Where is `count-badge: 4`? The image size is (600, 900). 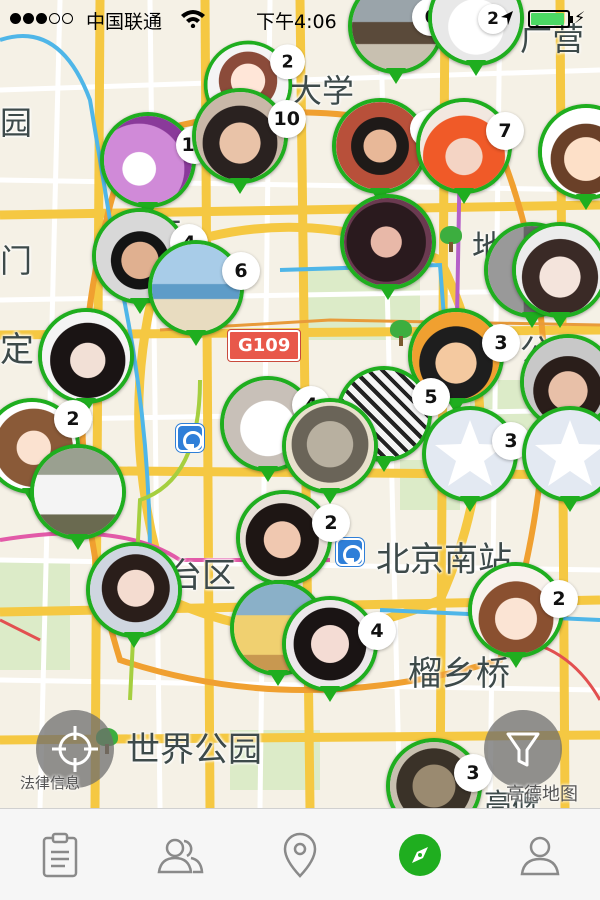
count-badge: 4 is located at coordinates (377, 631).